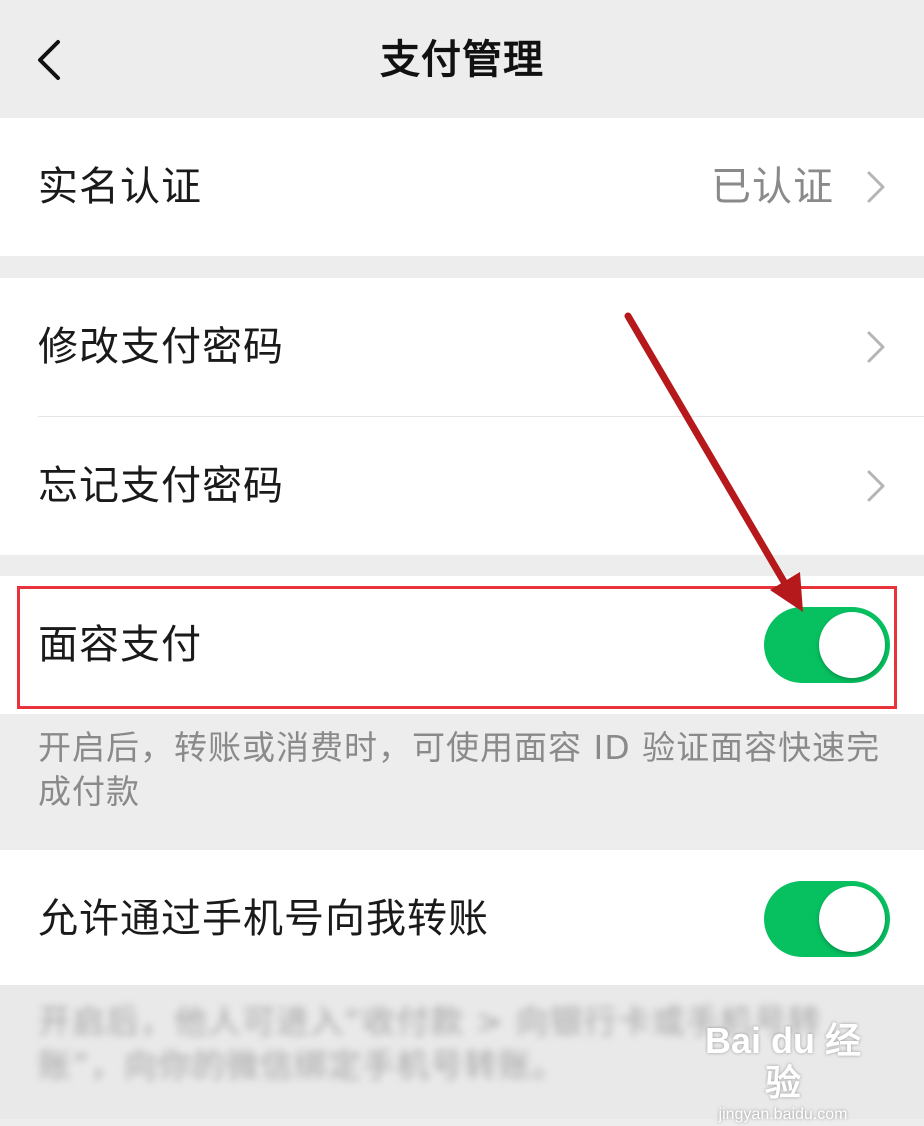 This screenshot has height=1126, width=924. I want to click on change-password-label: 修改支付密码, so click(161, 347).